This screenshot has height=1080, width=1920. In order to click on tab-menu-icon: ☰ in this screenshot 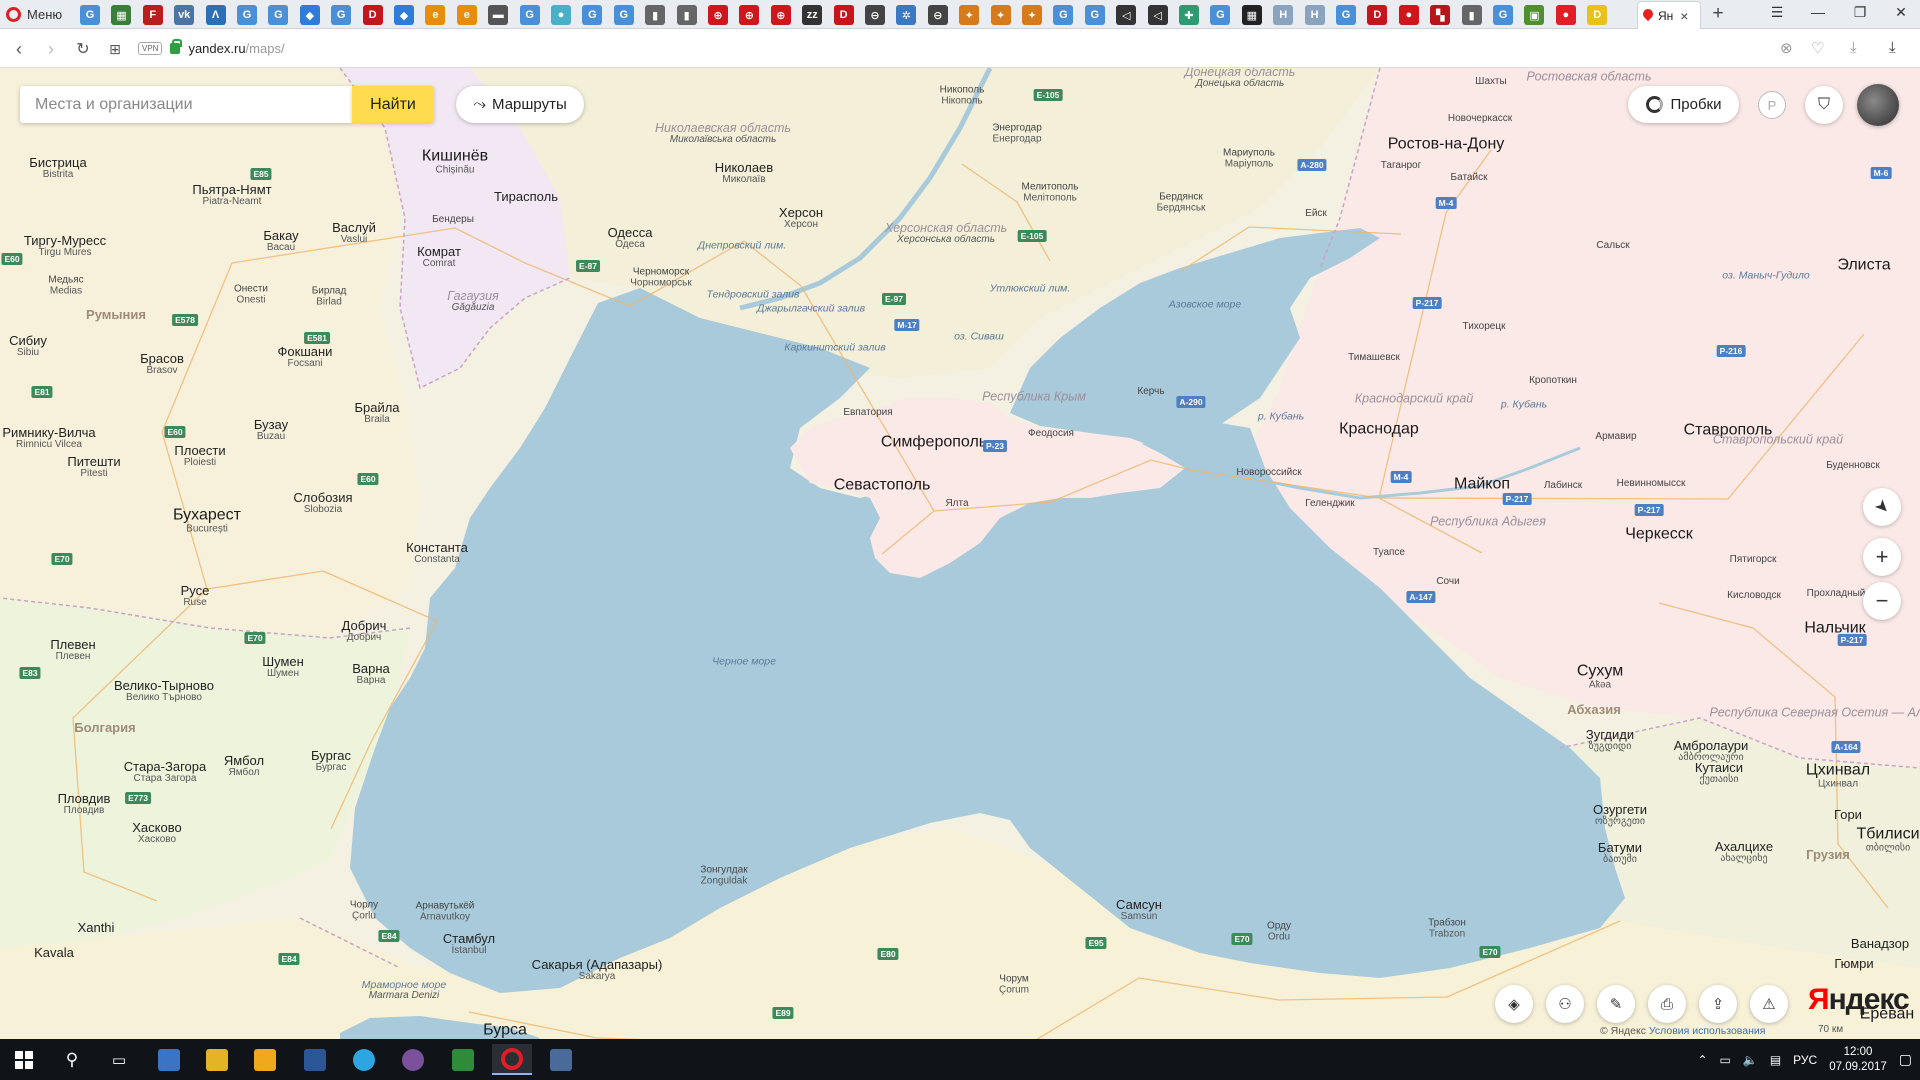, I will do `click(1777, 12)`.